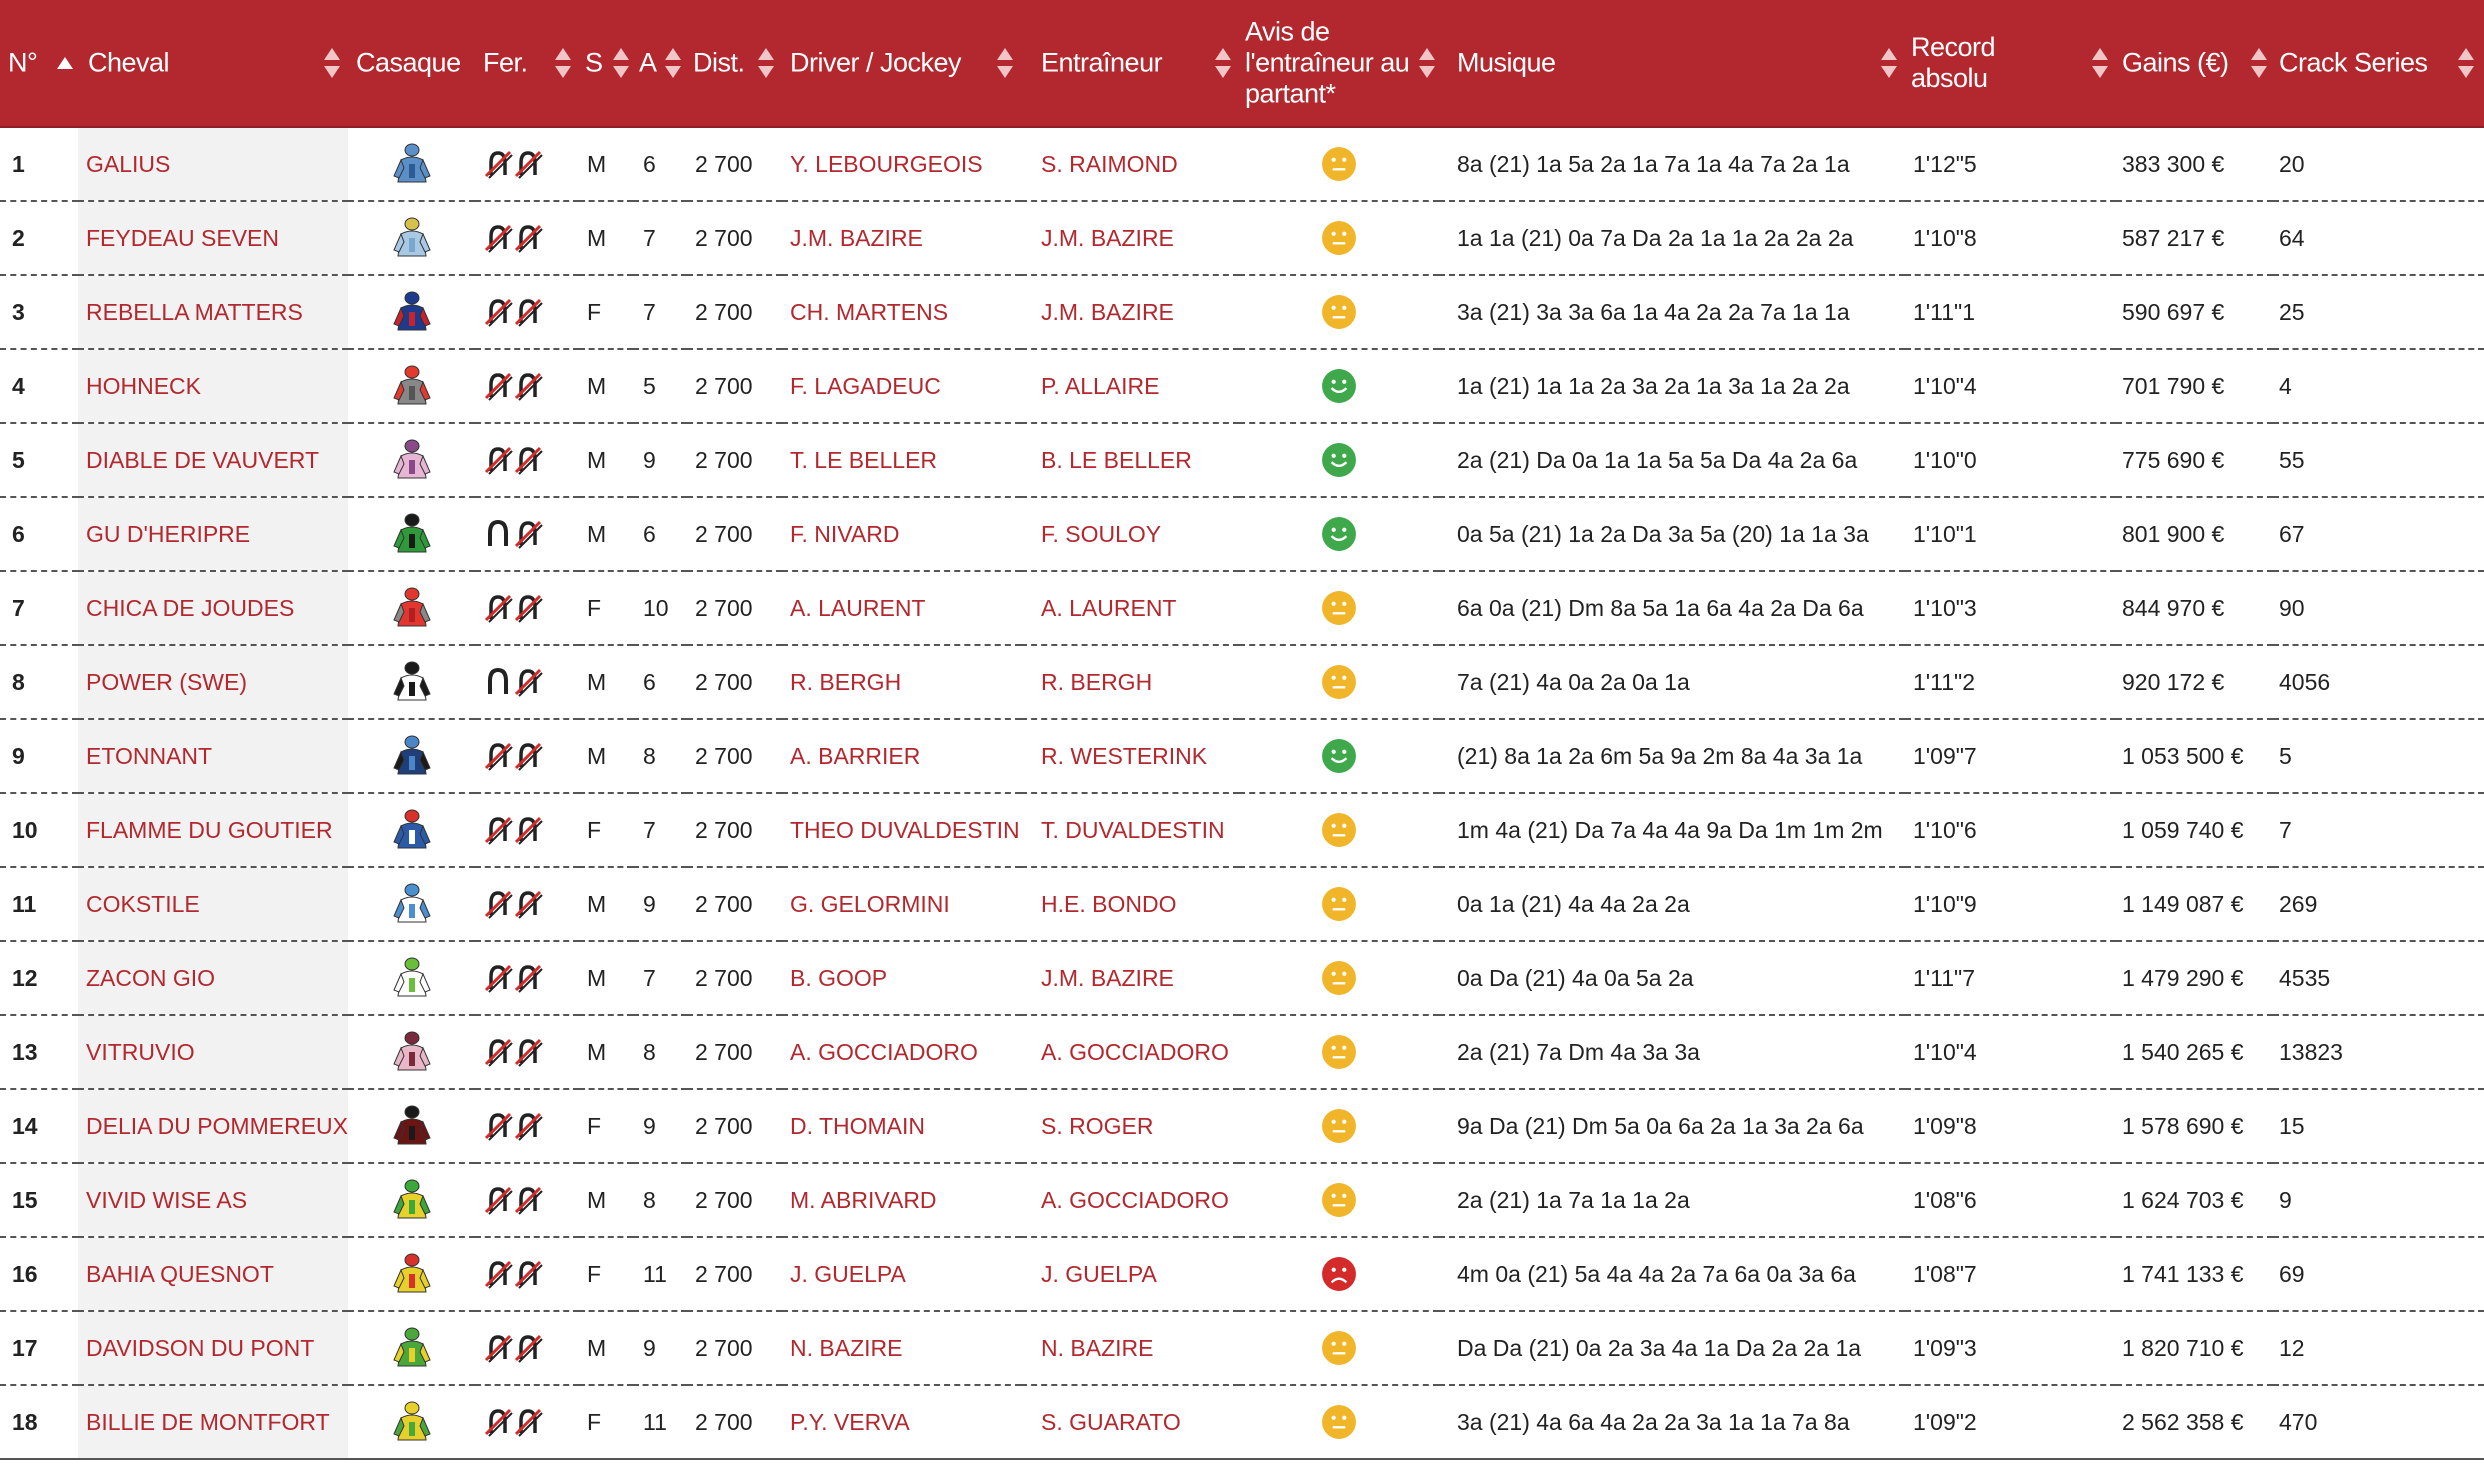  I want to click on driver-link: T. LE BELLER, so click(901, 460).